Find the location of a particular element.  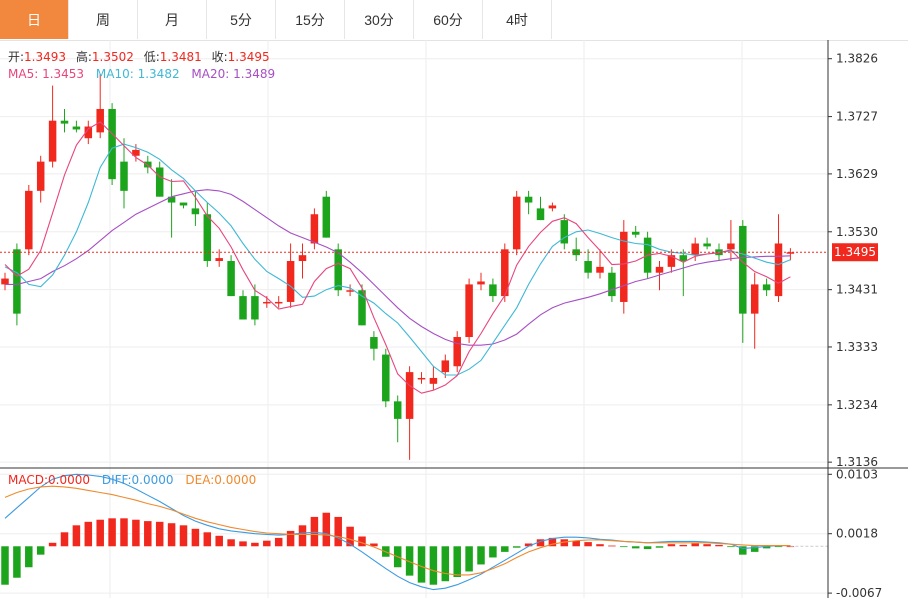

tab-30min: 30分 is located at coordinates (379, 19).